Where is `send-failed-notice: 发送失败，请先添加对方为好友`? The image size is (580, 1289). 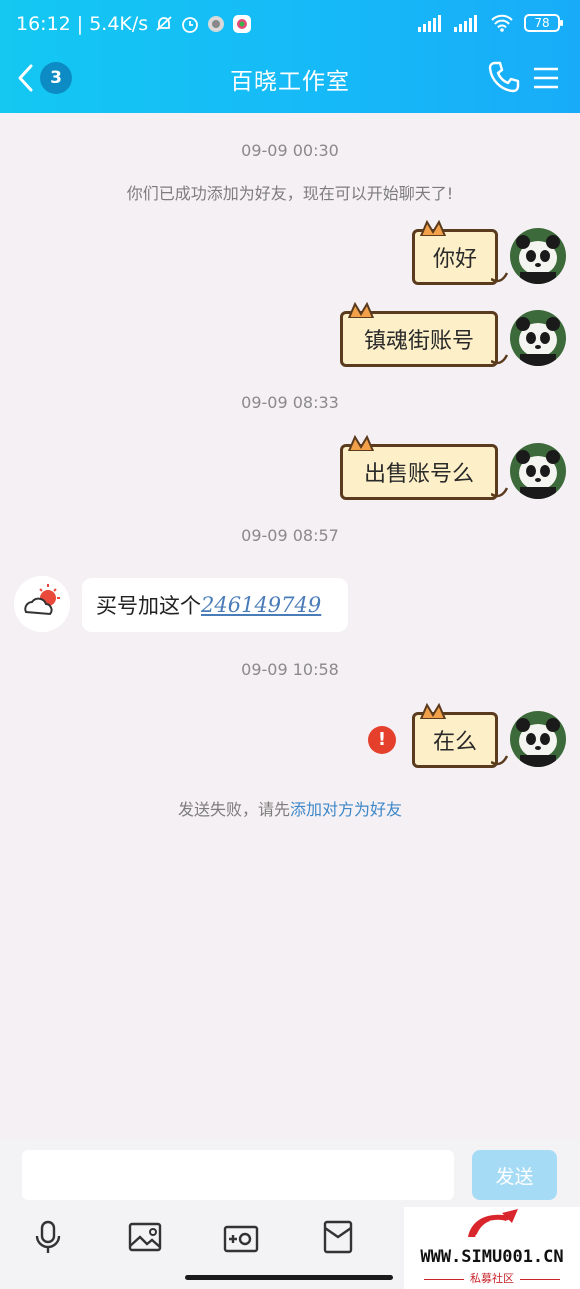
send-failed-notice: 发送失败，请先添加对方为好友 is located at coordinates (290, 808).